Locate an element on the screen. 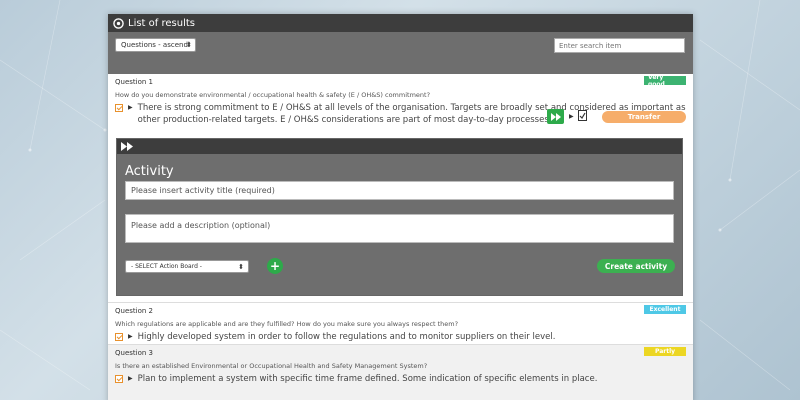 The width and height of the screenshot is (800, 400). rating-badge: Very good is located at coordinates (665, 81).